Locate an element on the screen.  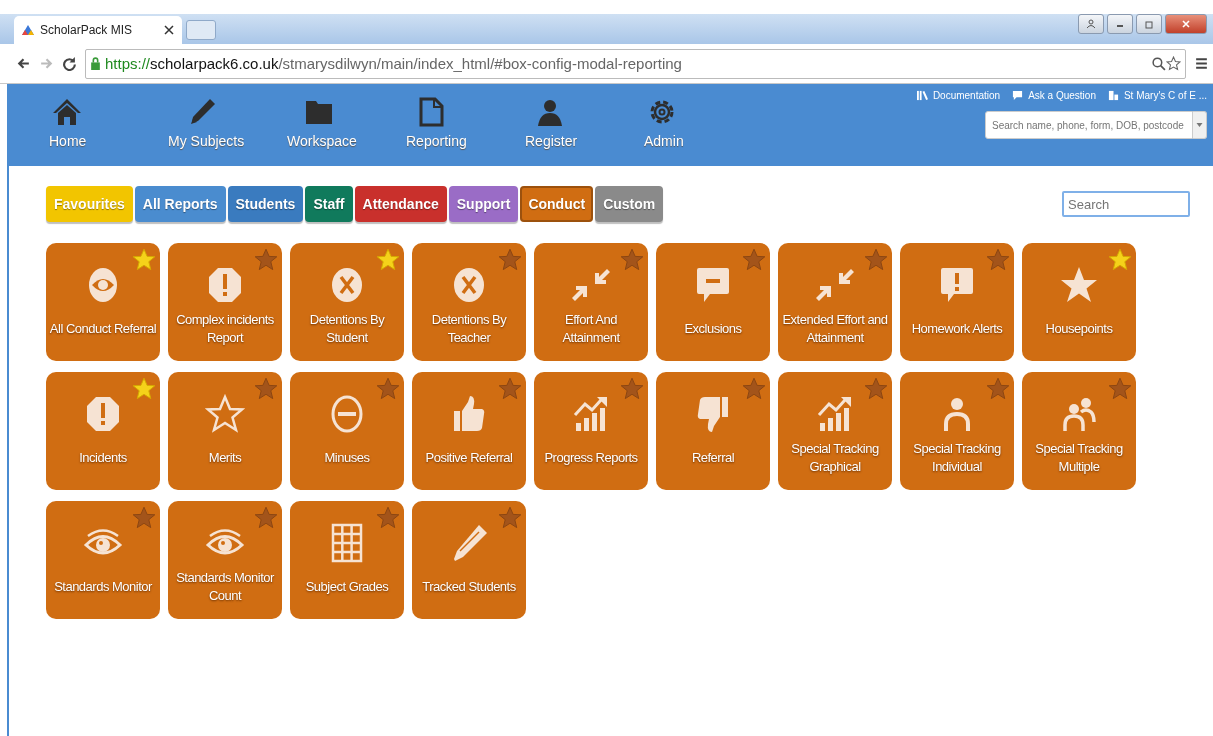
report-tile: Standards Monitor Count is located at coordinates (225, 560).